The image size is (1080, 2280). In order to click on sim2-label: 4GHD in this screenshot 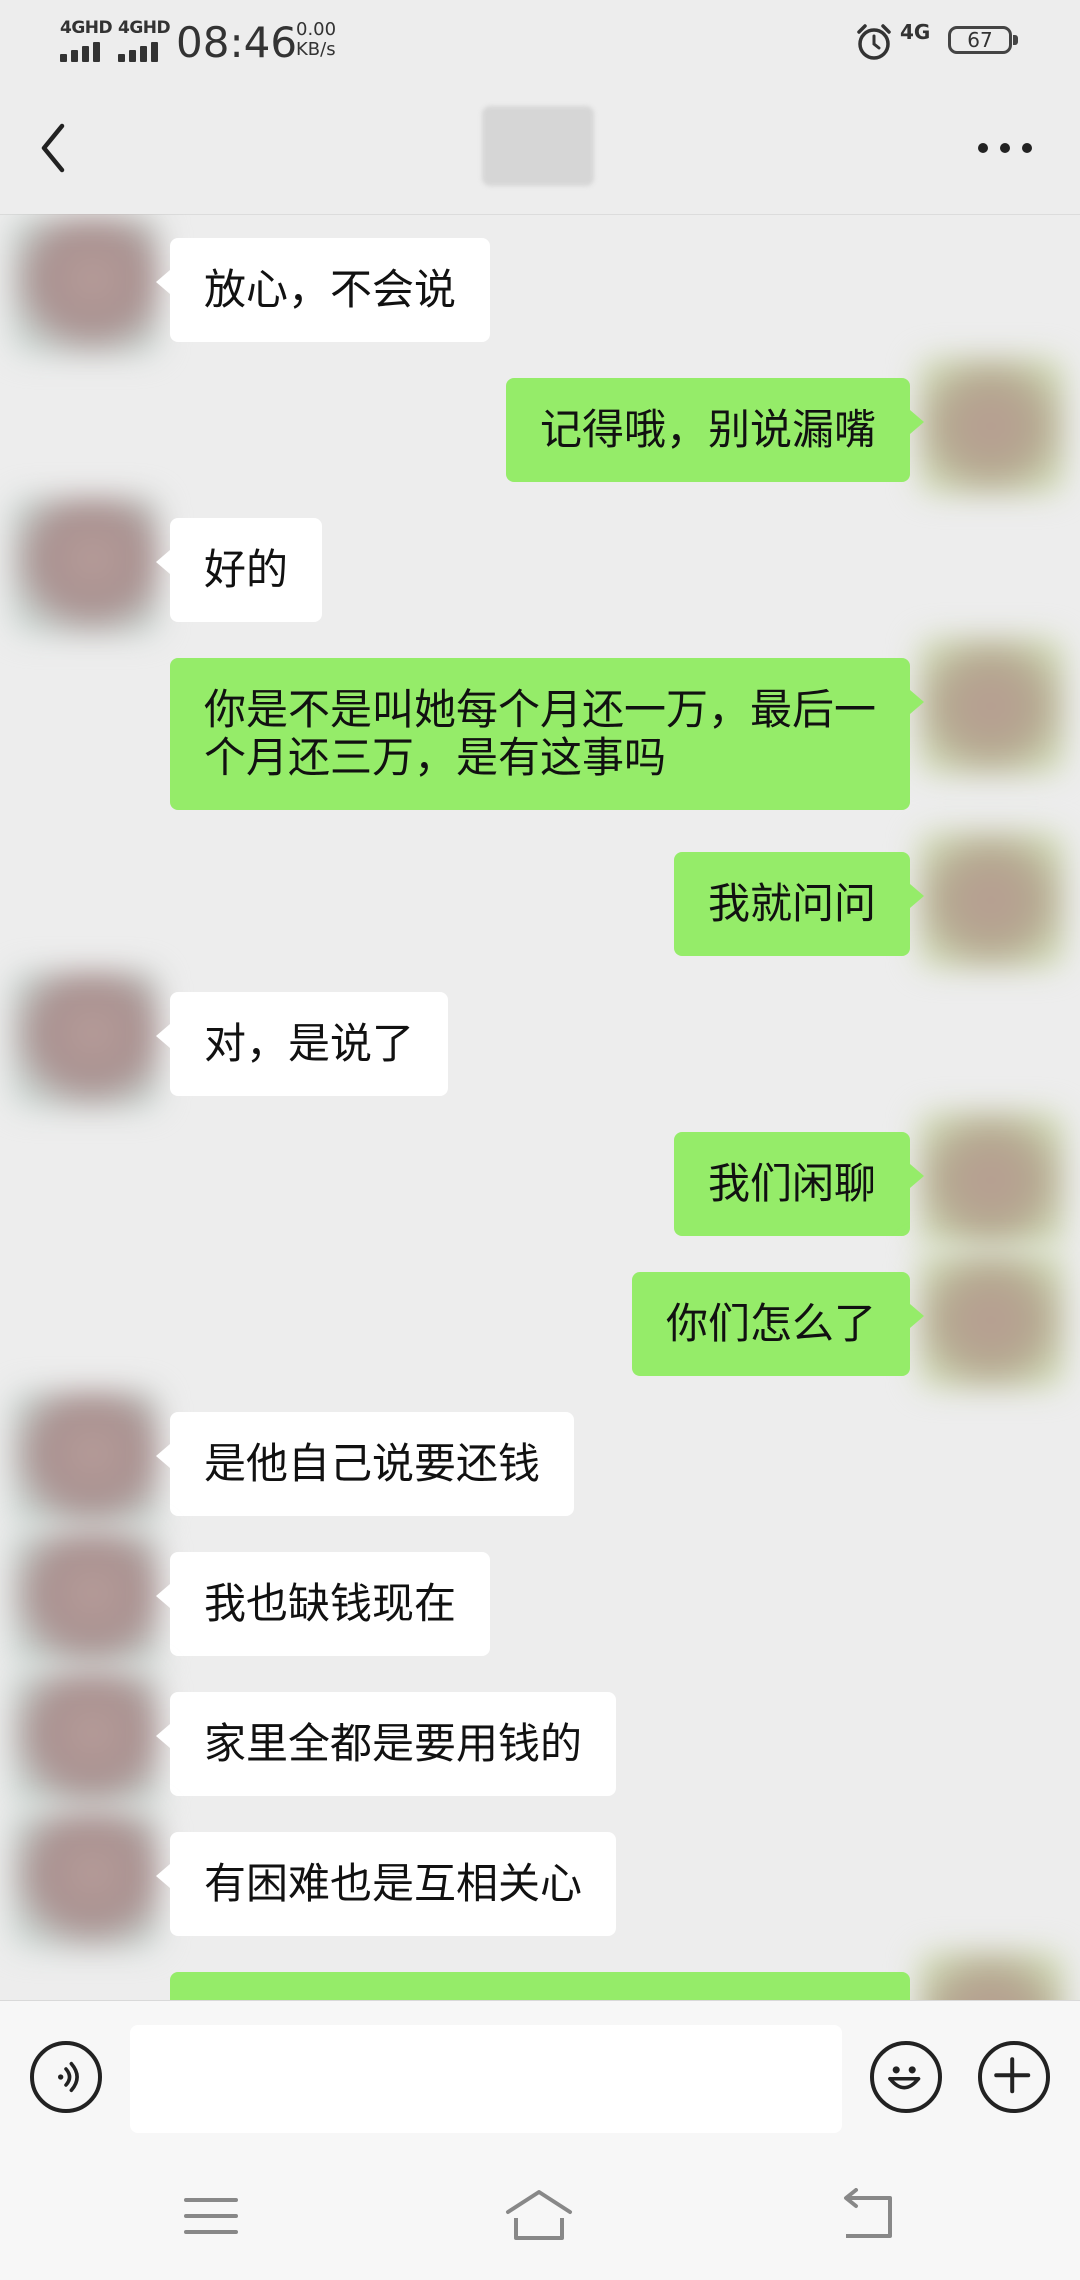, I will do `click(144, 28)`.